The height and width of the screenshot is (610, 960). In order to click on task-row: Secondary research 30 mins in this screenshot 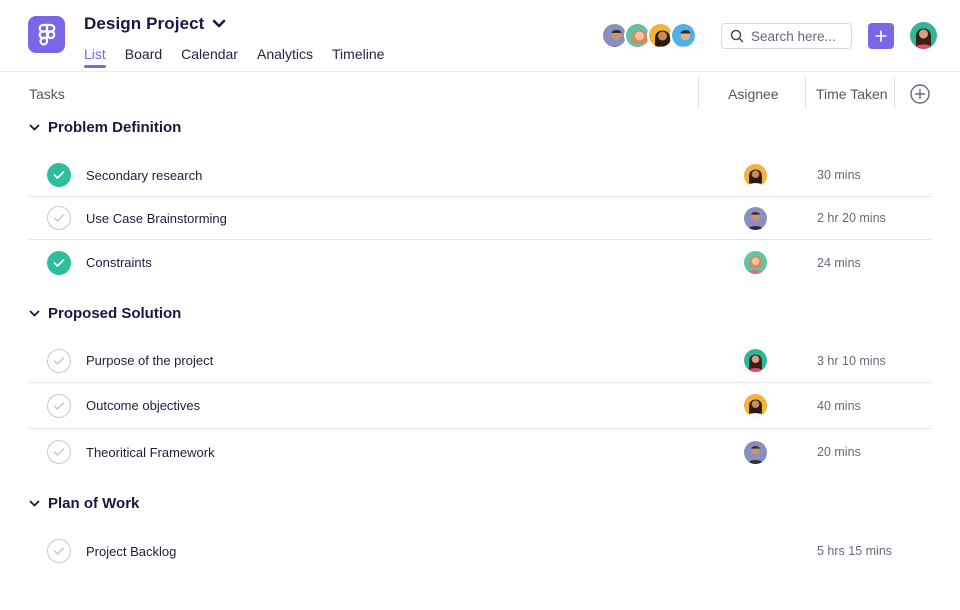, I will do `click(480, 175)`.